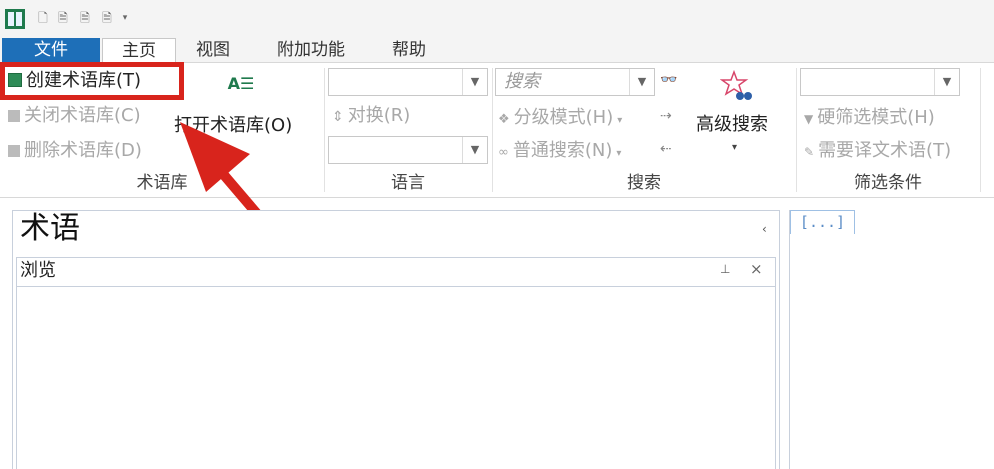  What do you see at coordinates (503, 152) in the screenshot?
I see `binoculars-icon: ∞` at bounding box center [503, 152].